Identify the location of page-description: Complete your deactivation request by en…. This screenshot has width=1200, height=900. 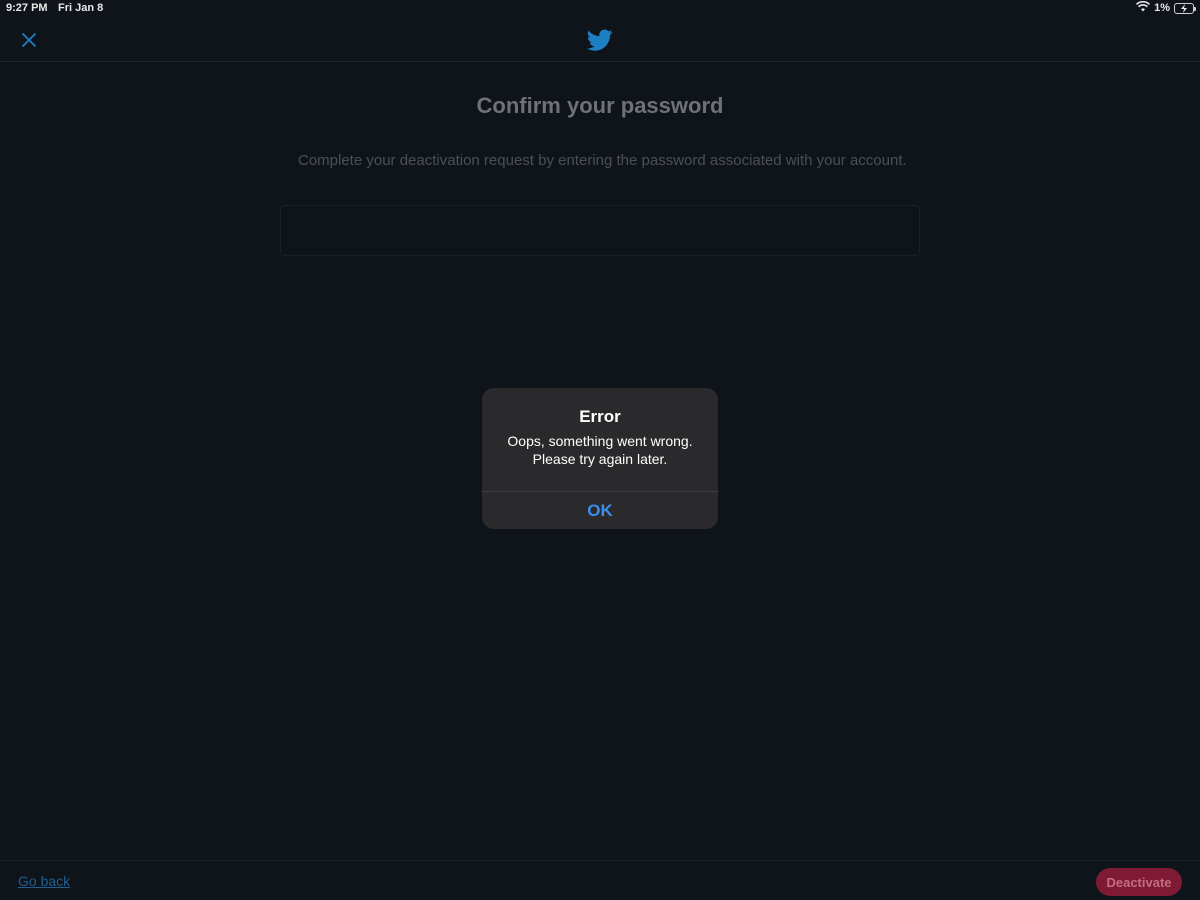
(602, 160).